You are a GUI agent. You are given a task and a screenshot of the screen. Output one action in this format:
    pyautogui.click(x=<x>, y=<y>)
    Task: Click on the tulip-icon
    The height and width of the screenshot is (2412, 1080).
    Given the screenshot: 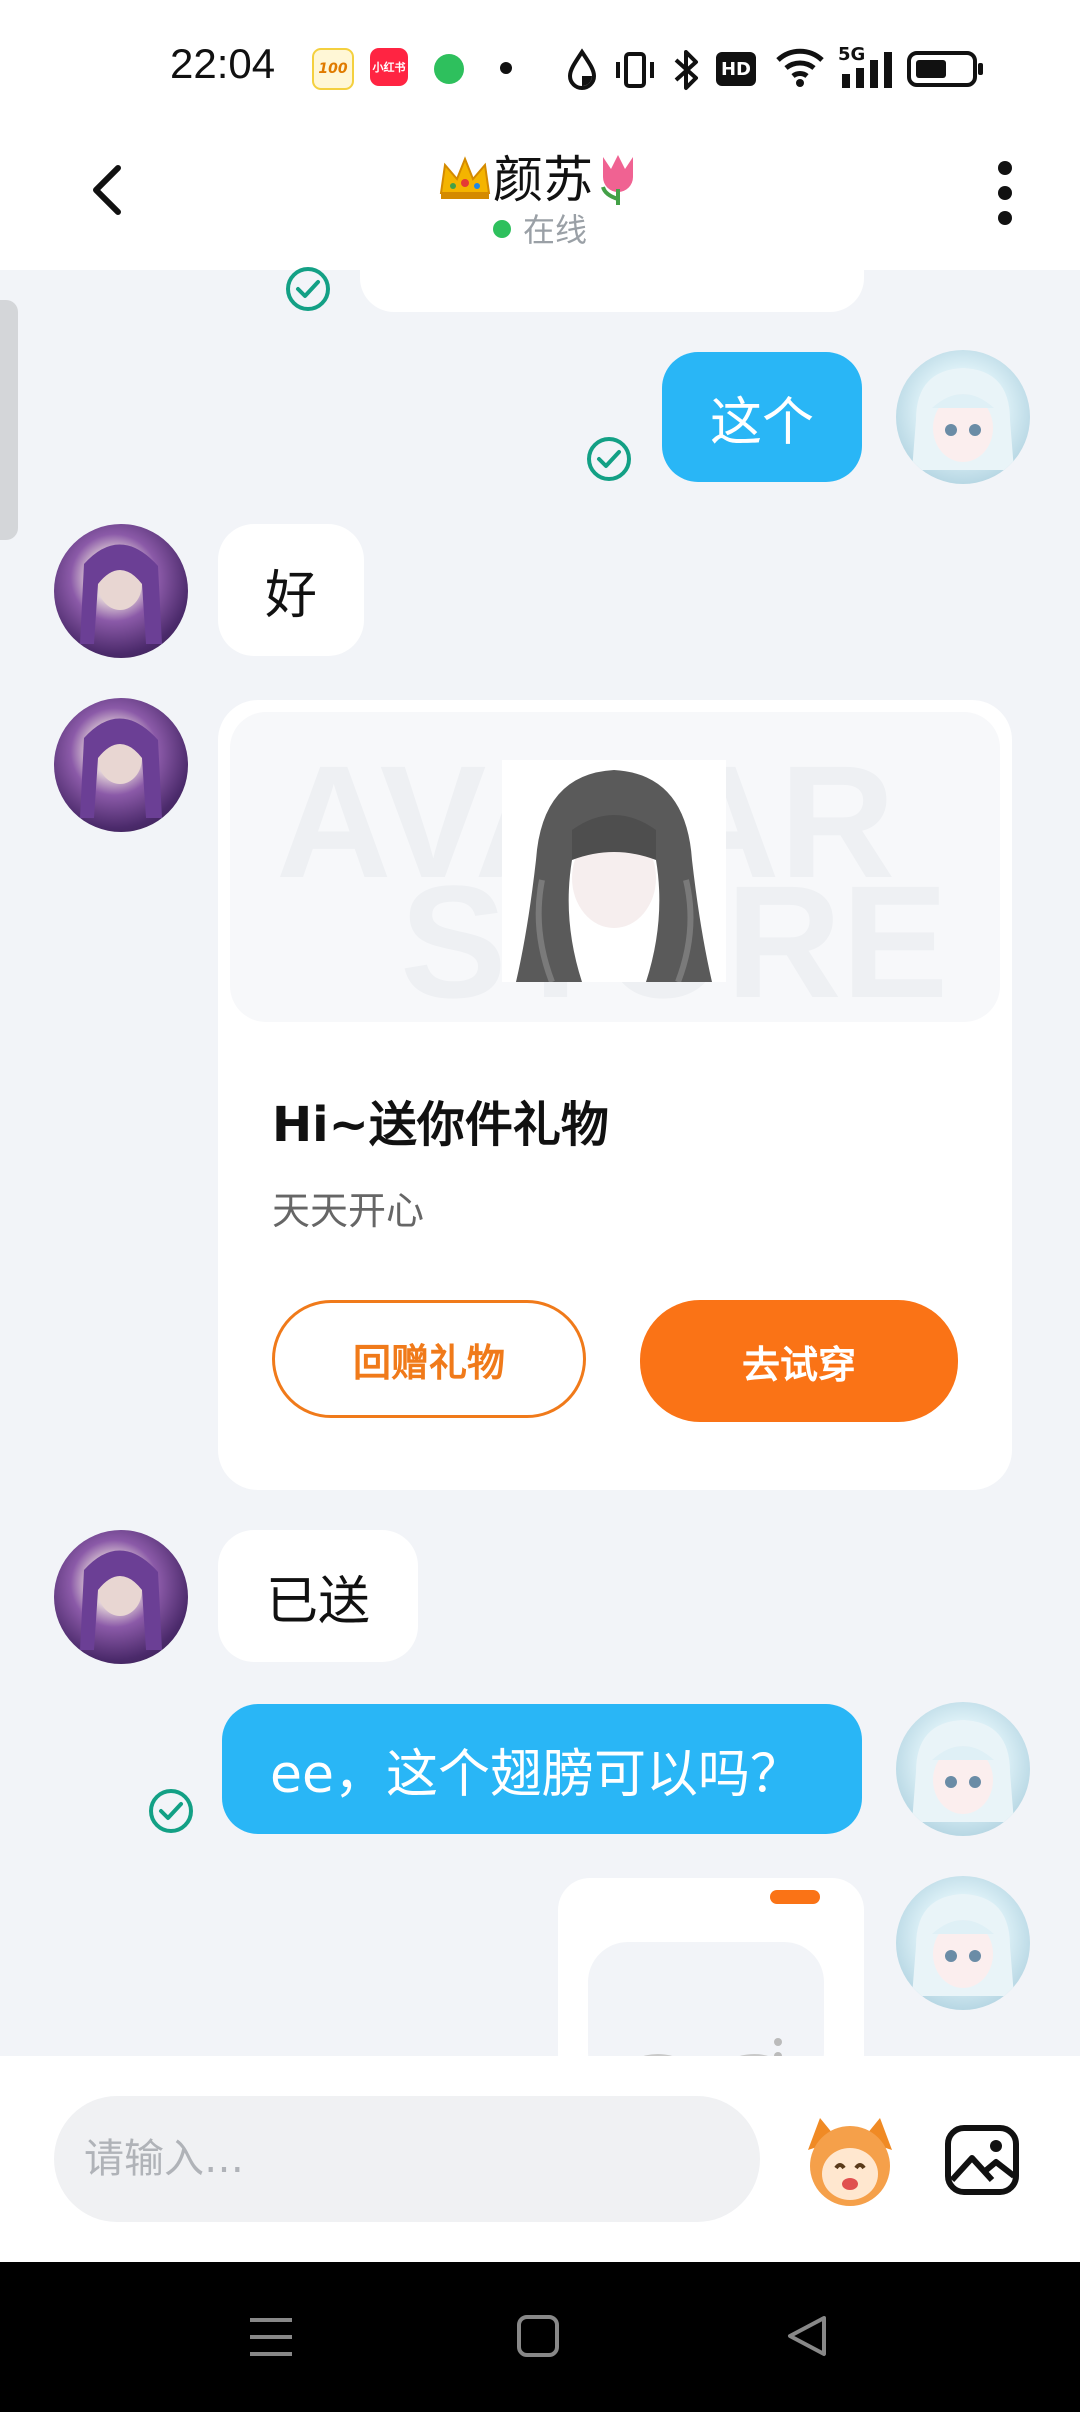 What is the action you would take?
    pyautogui.click(x=617, y=180)
    